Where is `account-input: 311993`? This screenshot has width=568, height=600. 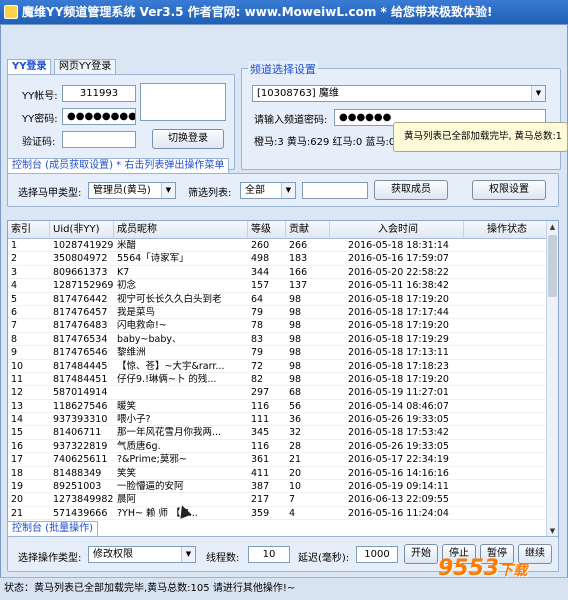
account-input: 311993 is located at coordinates (99, 93).